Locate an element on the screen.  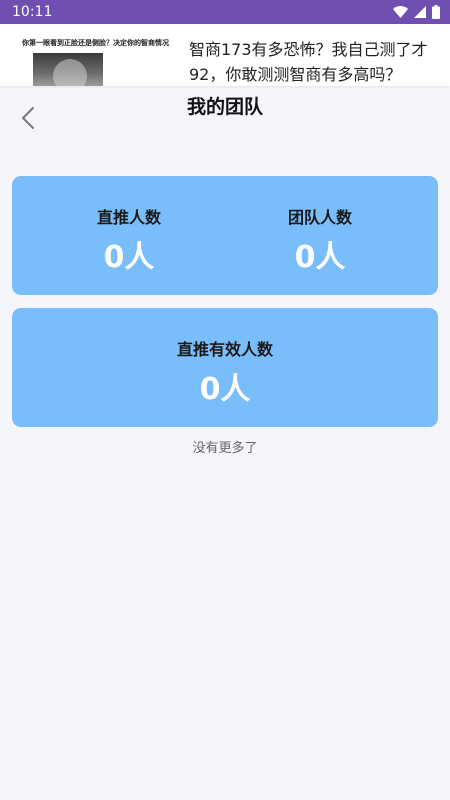
team-size-stat: 团队人数 0人 is located at coordinates (320, 240).